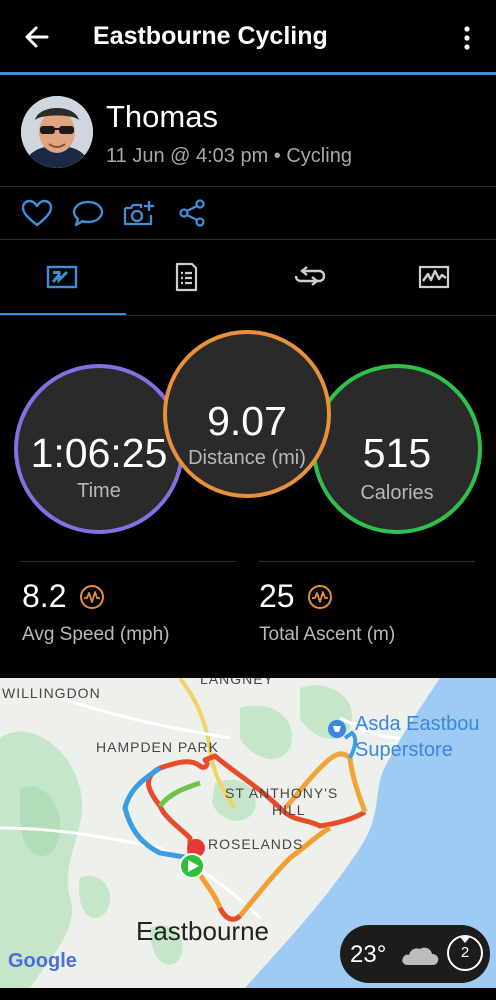 The width and height of the screenshot is (496, 1000). What do you see at coordinates (99, 453) in the screenshot?
I see `time-value: 1:06:25` at bounding box center [99, 453].